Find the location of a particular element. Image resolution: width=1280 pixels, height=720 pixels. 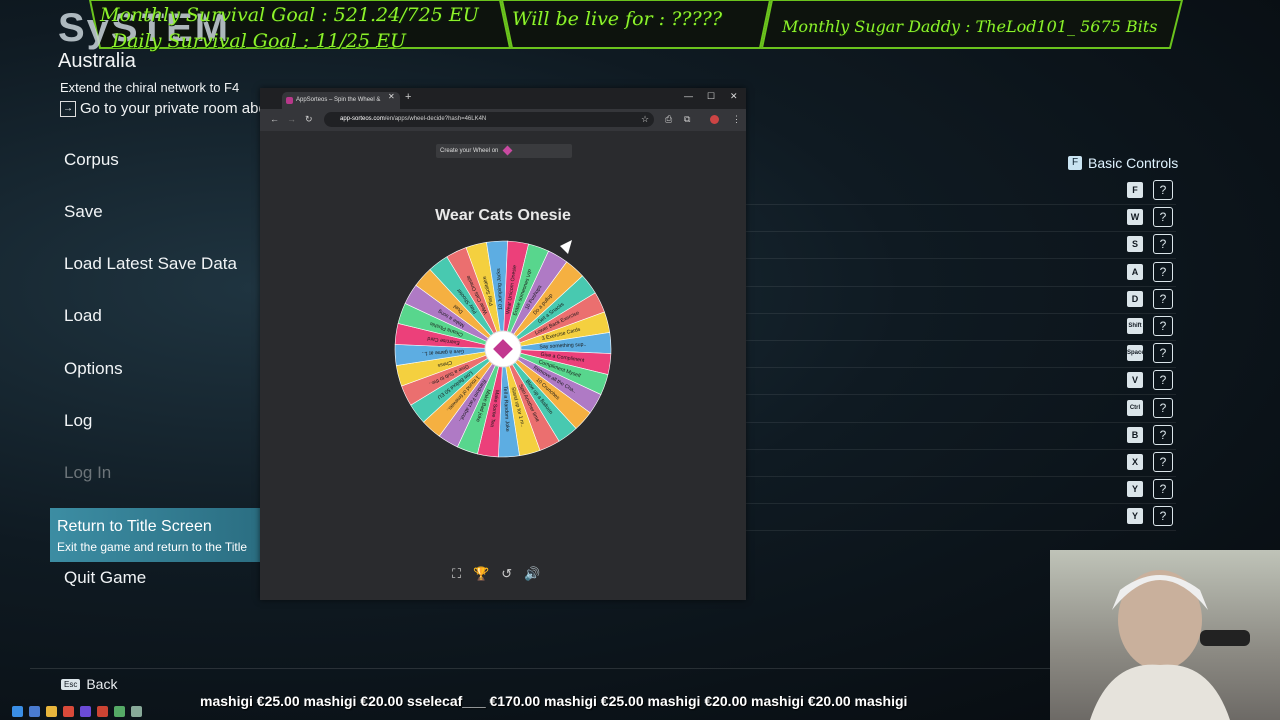

menu-corpus: Corpus is located at coordinates (91, 160).